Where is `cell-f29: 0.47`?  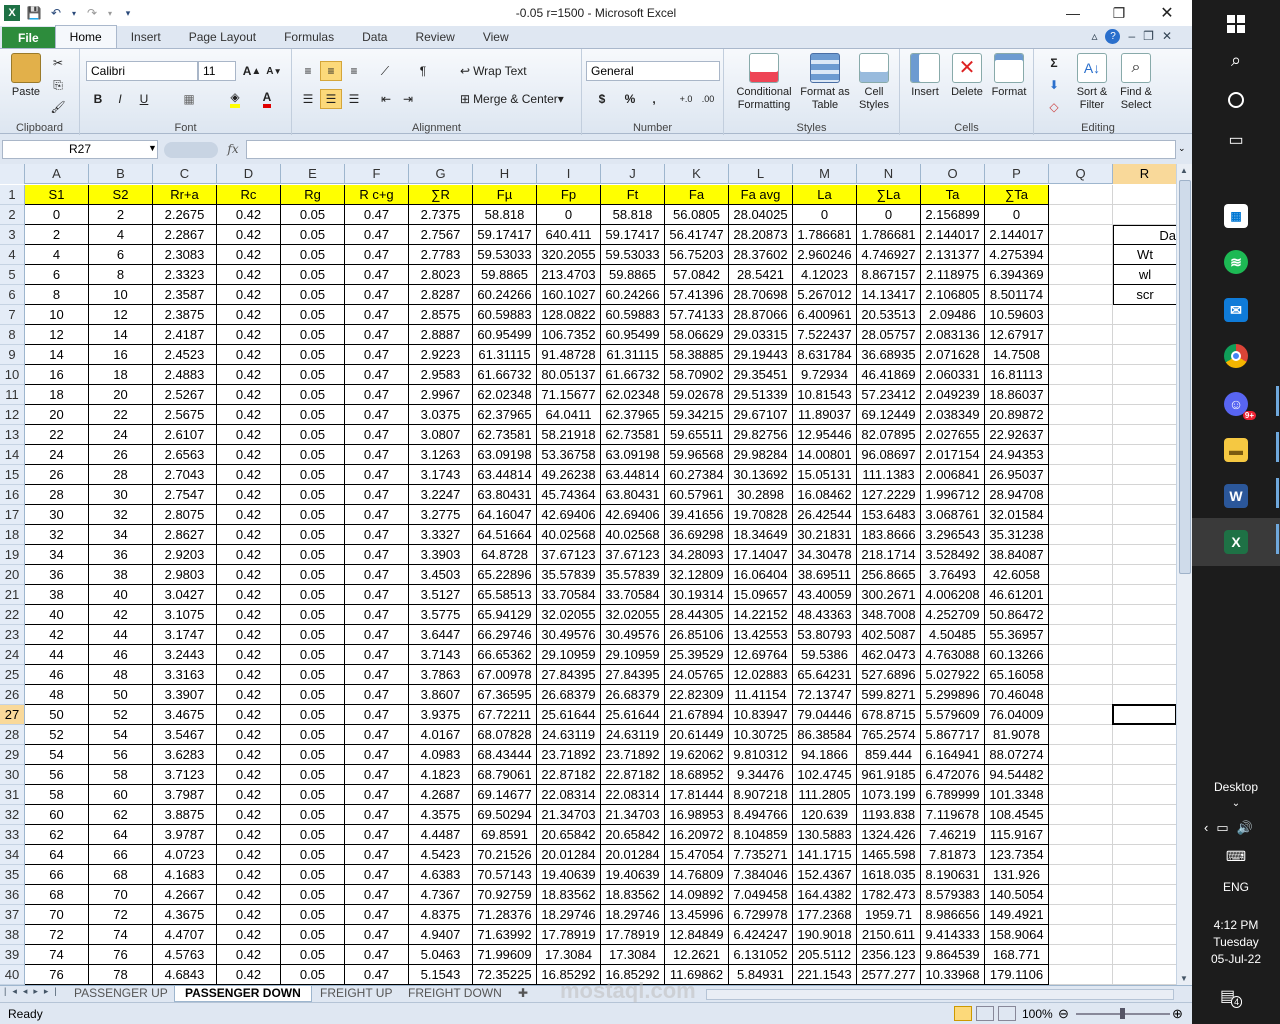 cell-f29: 0.47 is located at coordinates (377, 755).